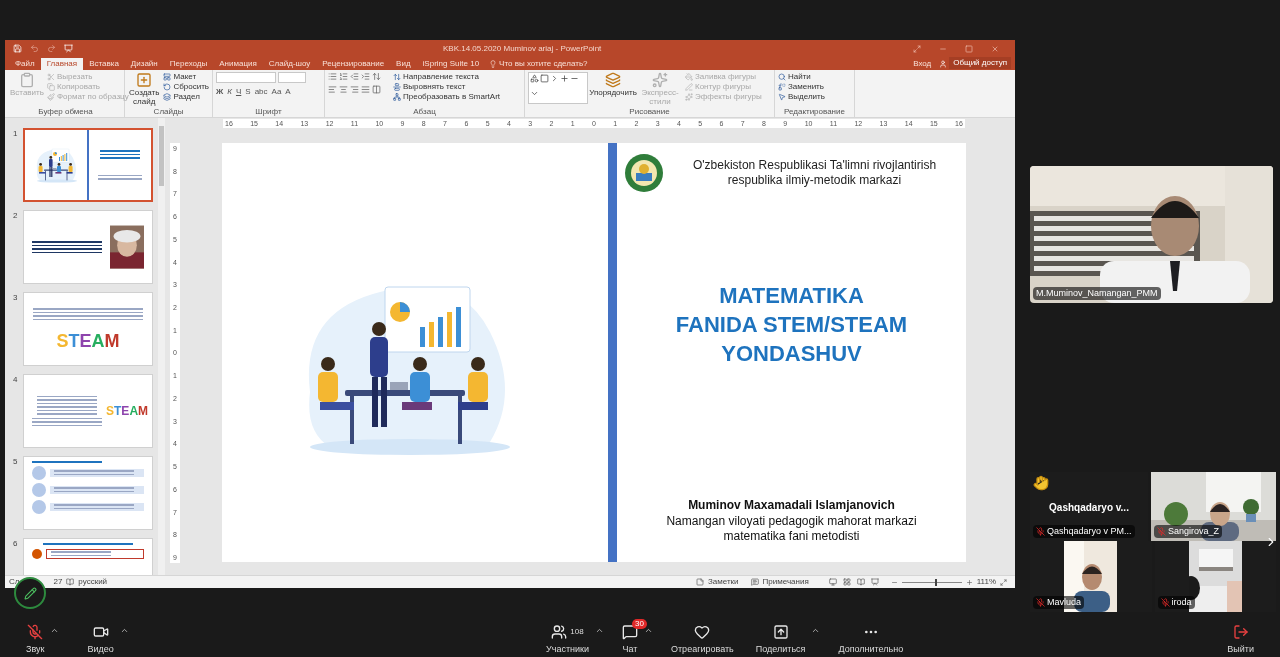  Describe the element at coordinates (785, 582) in the screenshot. I see `comments-button: Примечания` at that location.